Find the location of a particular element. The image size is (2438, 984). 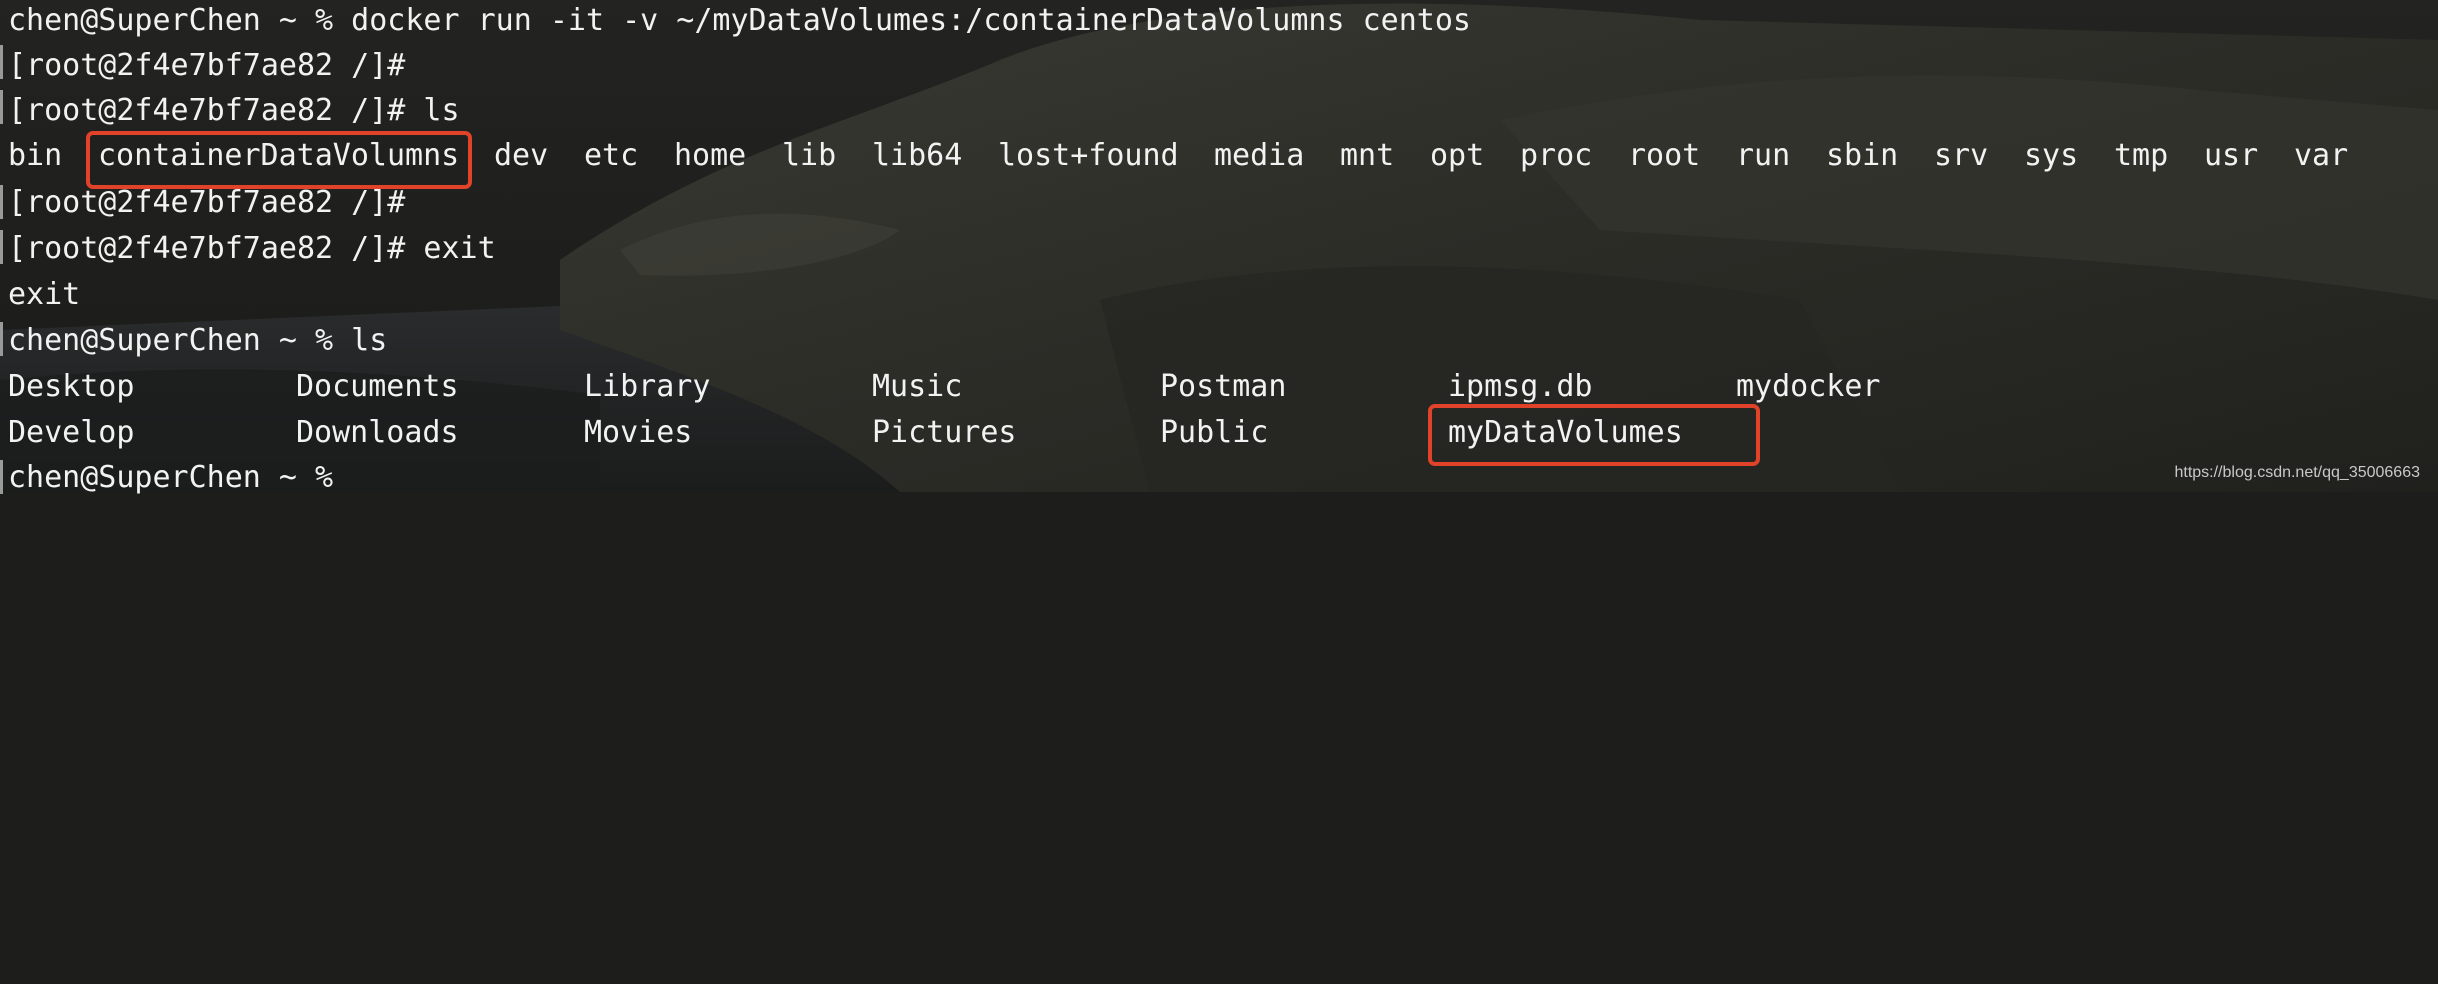

ls-entry: lib is located at coordinates (809, 155).